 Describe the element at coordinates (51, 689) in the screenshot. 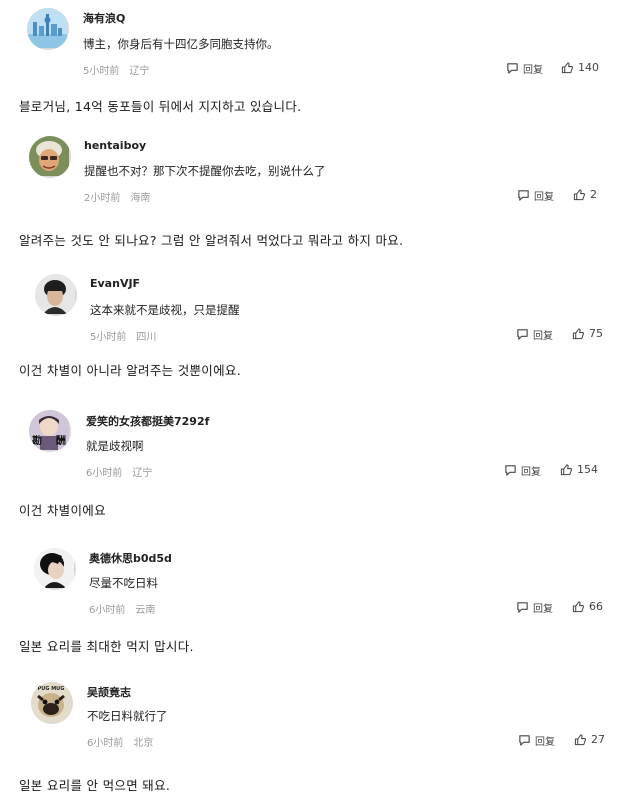

I see `avatar-badge-text: PUG MUG` at that location.